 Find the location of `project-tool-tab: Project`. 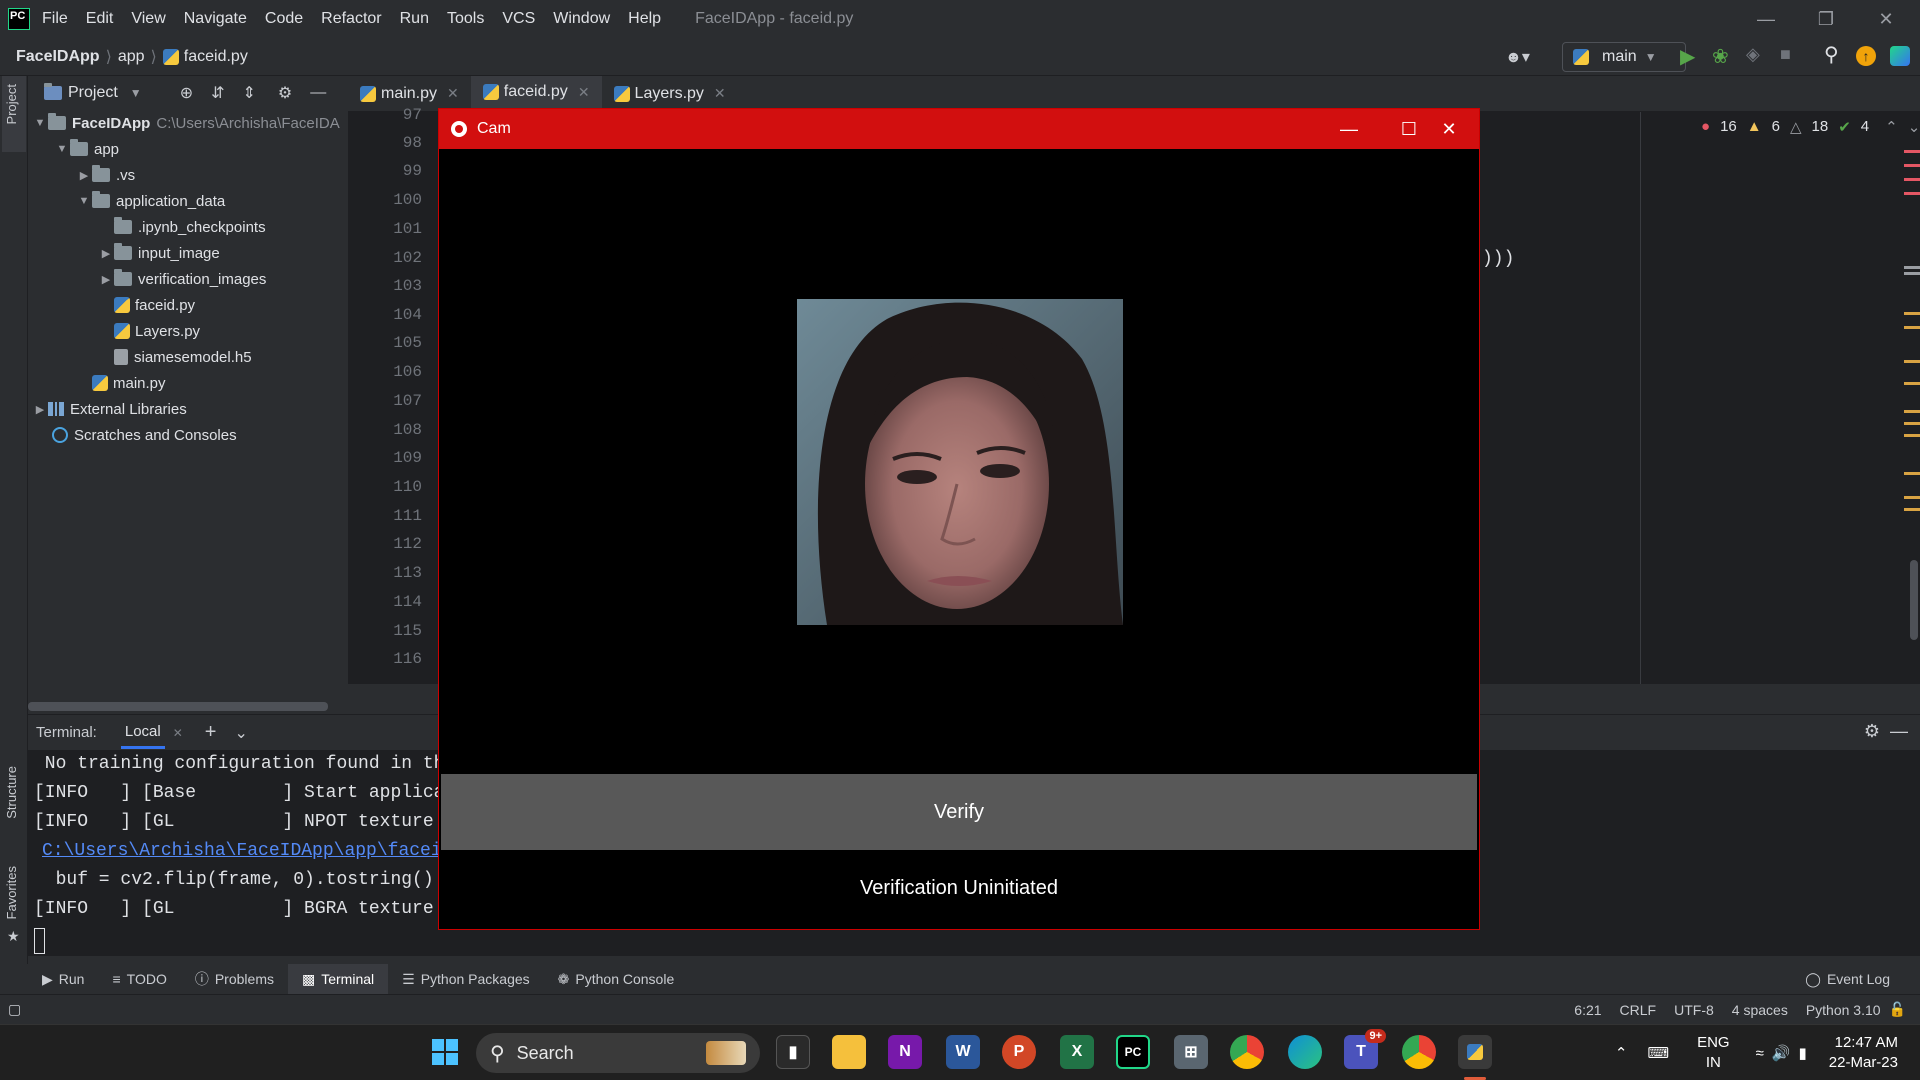

project-tool-tab: Project is located at coordinates (11, 104).